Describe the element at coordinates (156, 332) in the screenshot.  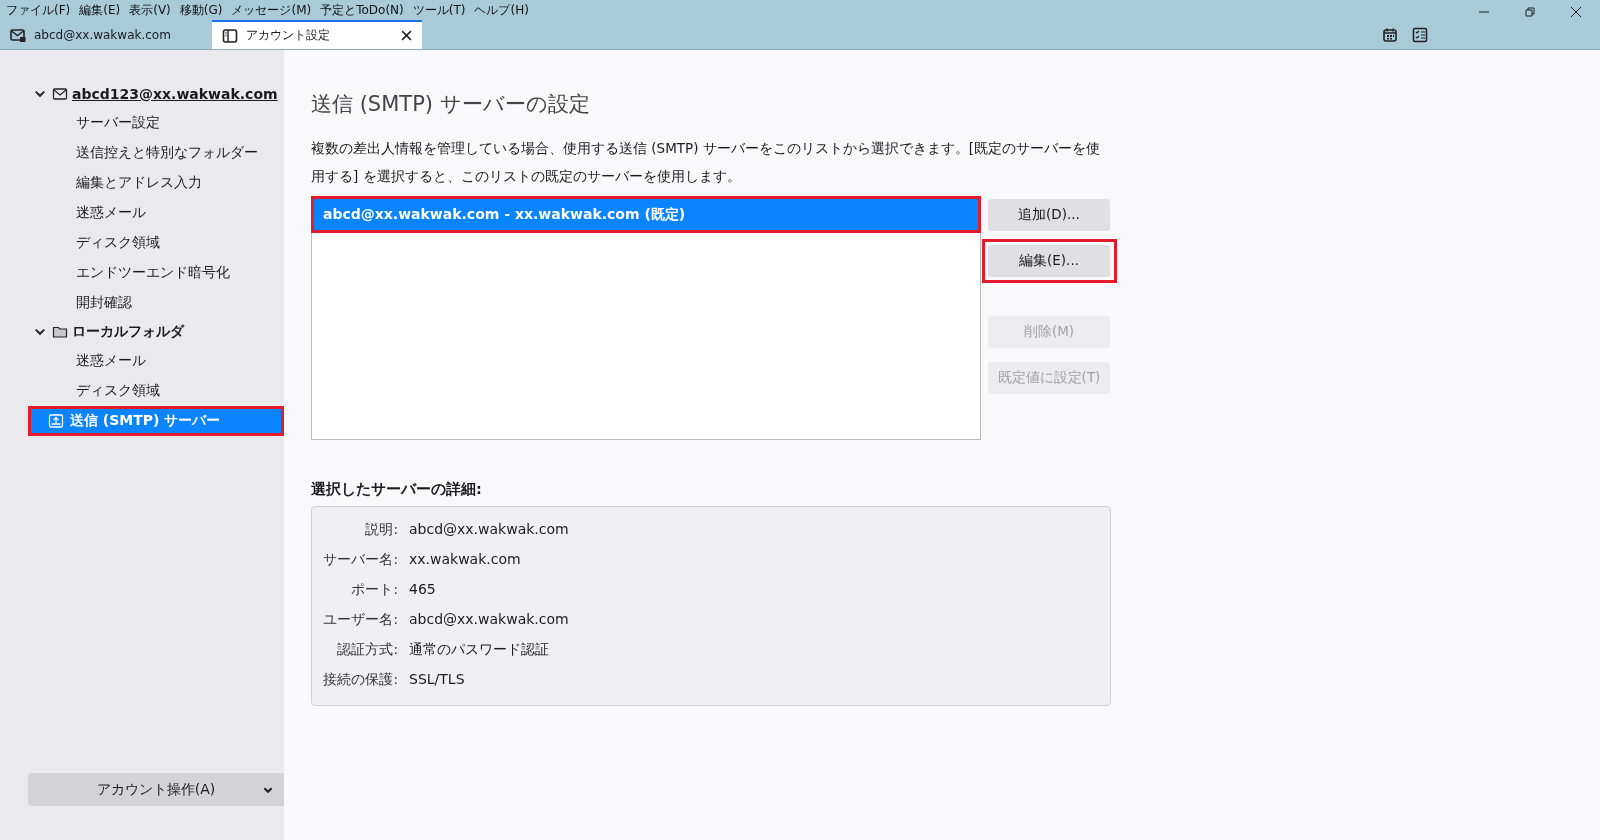
I see `sidebar-item: ローカルフォルダ` at that location.